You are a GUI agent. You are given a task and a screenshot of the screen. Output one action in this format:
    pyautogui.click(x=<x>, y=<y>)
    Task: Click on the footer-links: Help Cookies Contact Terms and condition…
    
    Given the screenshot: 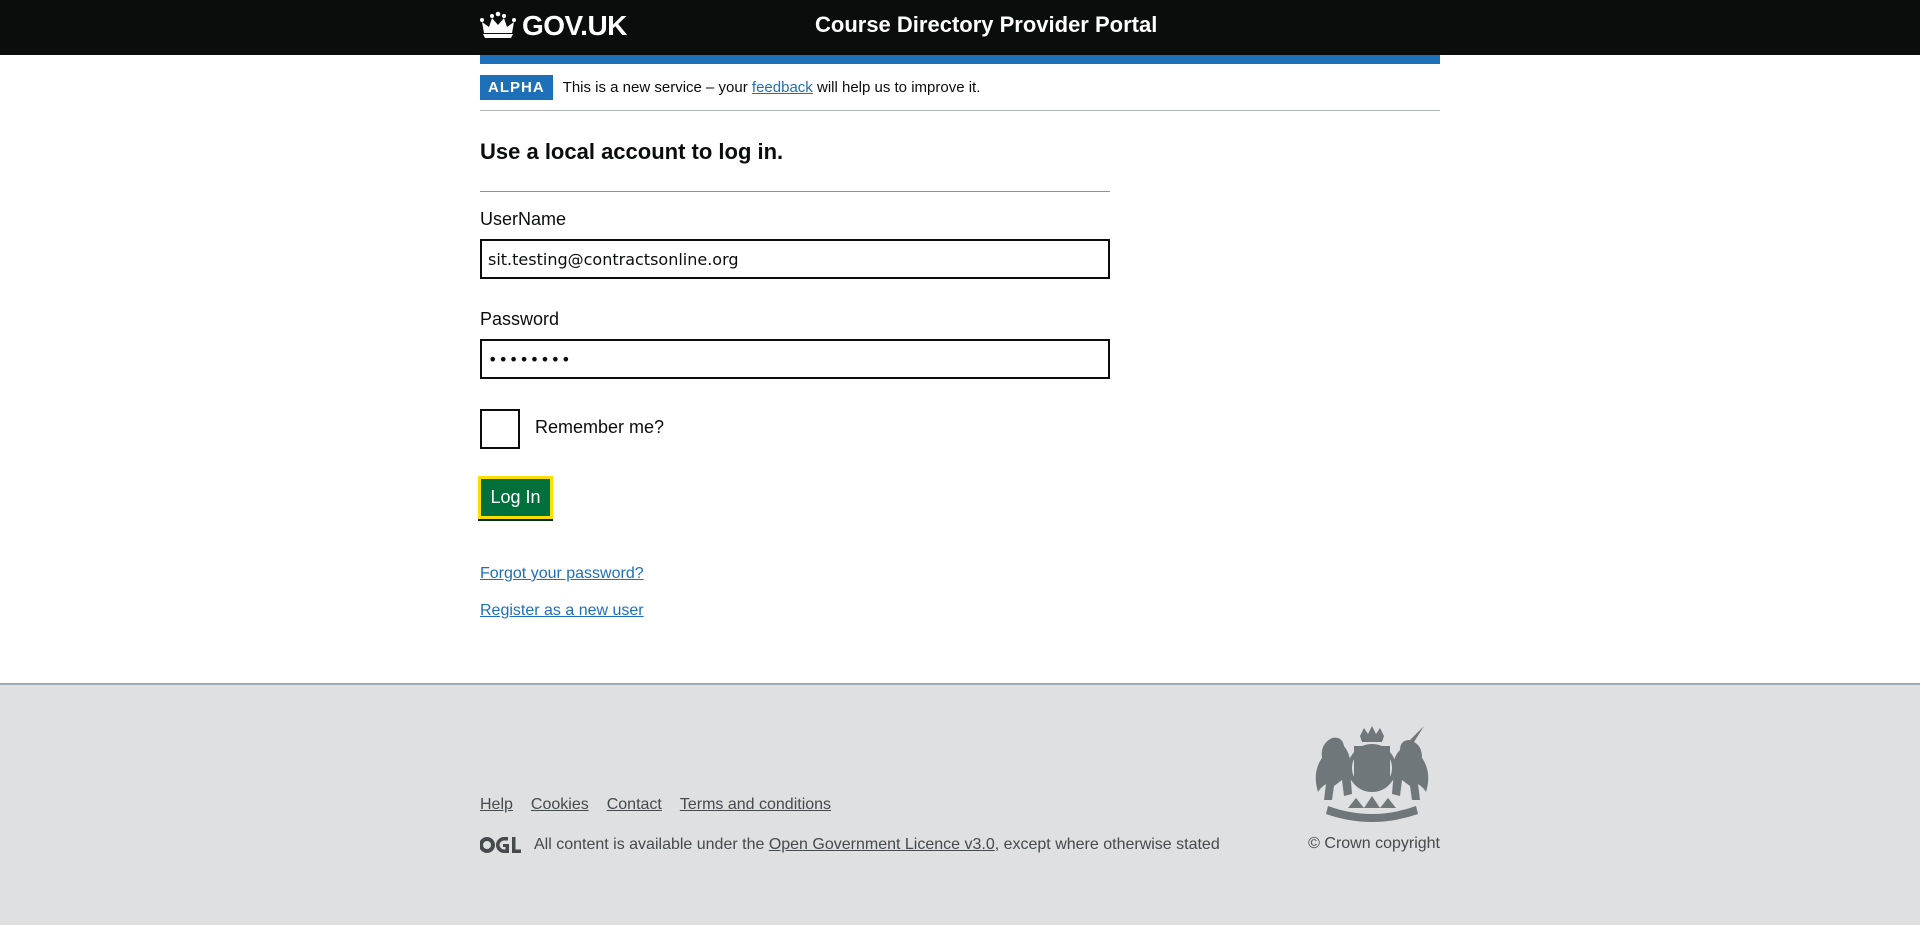 What is the action you would take?
    pyautogui.click(x=655, y=805)
    